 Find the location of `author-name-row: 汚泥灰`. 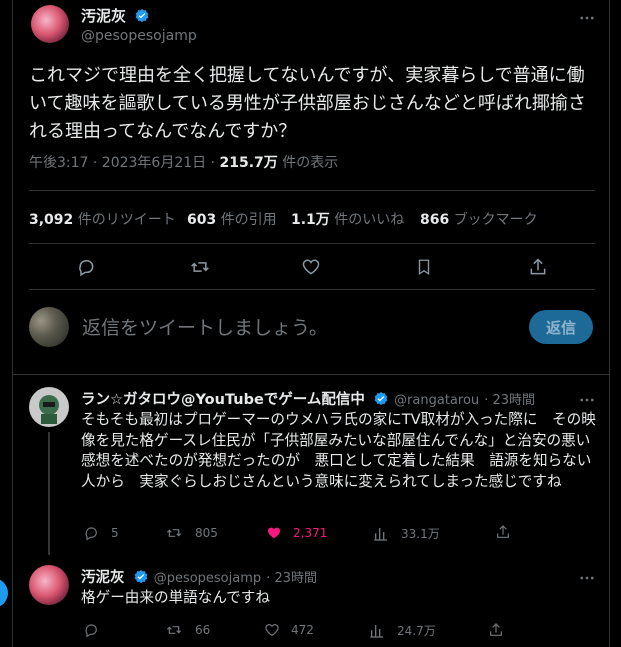

author-name-row: 汚泥灰 is located at coordinates (115, 15).